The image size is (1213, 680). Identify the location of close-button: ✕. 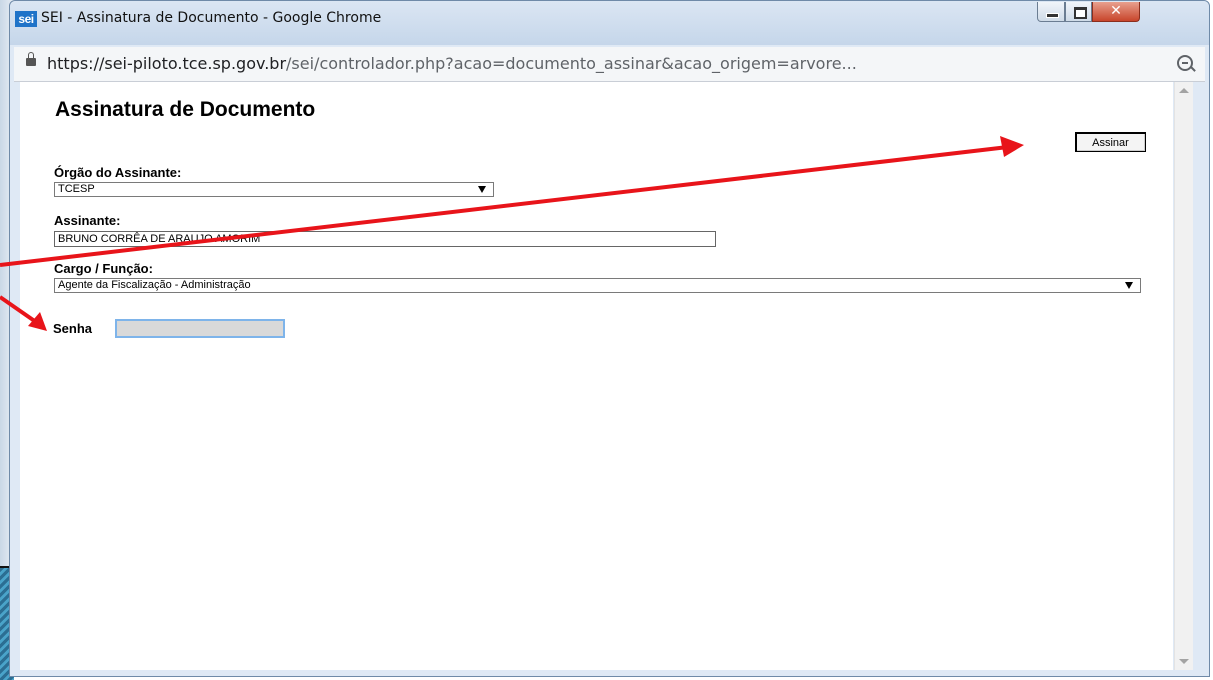
(1116, 12).